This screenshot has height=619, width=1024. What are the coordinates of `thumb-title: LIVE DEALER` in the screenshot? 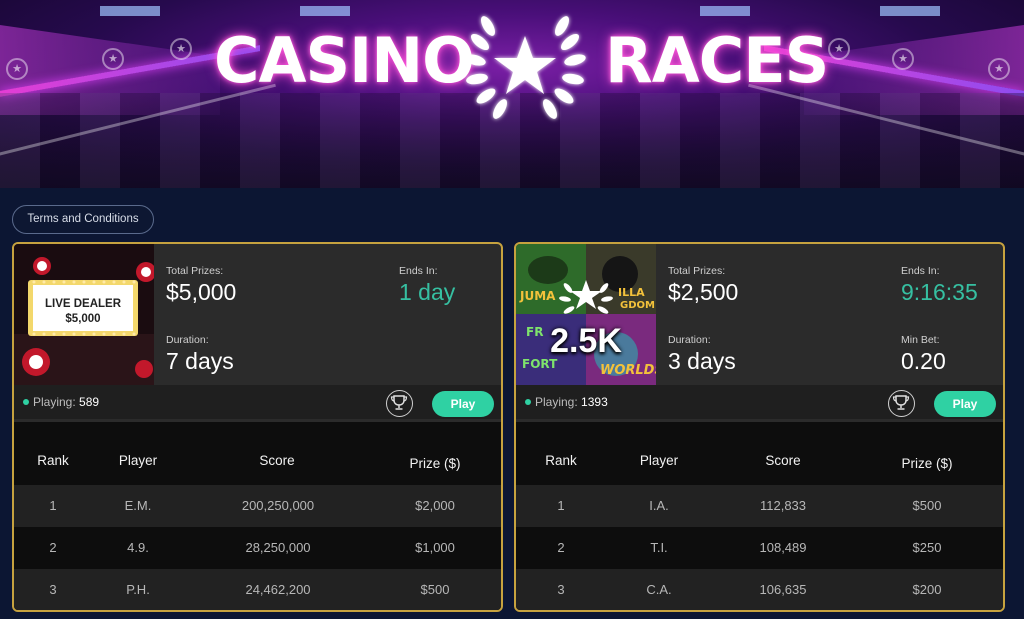 It's located at (83, 304).